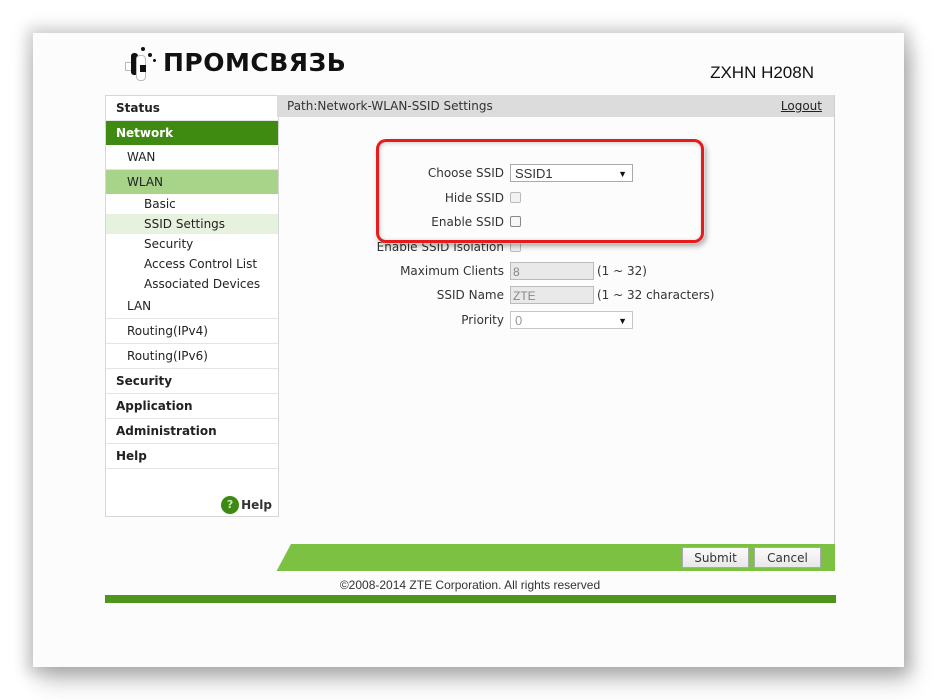  Describe the element at coordinates (255, 62) in the screenshot. I see `brand-name: ПРОМСВЯЗЬ` at that location.